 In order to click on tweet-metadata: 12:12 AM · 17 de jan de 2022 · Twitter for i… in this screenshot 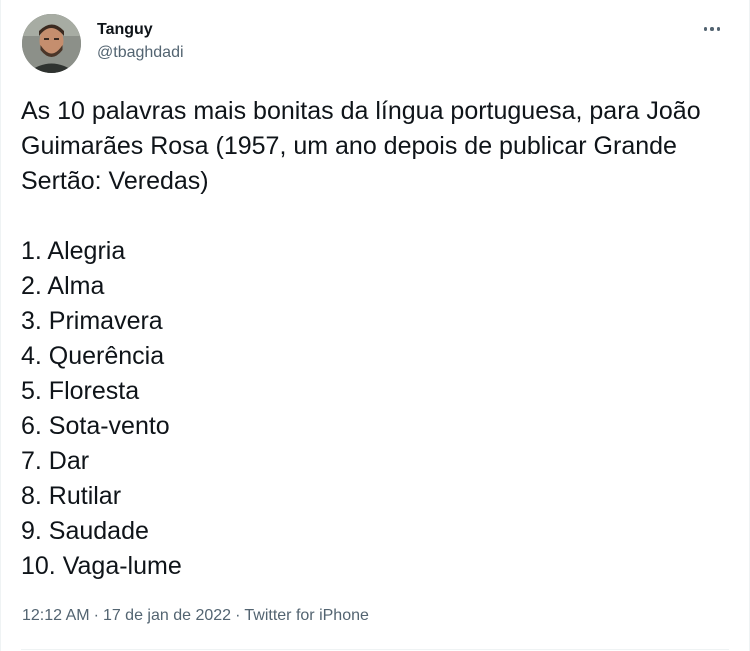, I will do `click(195, 616)`.